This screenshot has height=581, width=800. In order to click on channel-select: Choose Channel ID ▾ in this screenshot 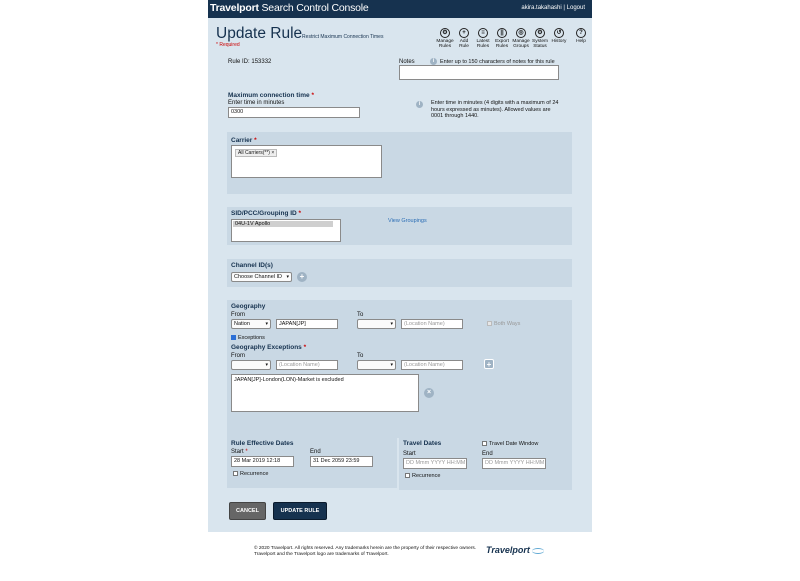, I will do `click(261, 277)`.